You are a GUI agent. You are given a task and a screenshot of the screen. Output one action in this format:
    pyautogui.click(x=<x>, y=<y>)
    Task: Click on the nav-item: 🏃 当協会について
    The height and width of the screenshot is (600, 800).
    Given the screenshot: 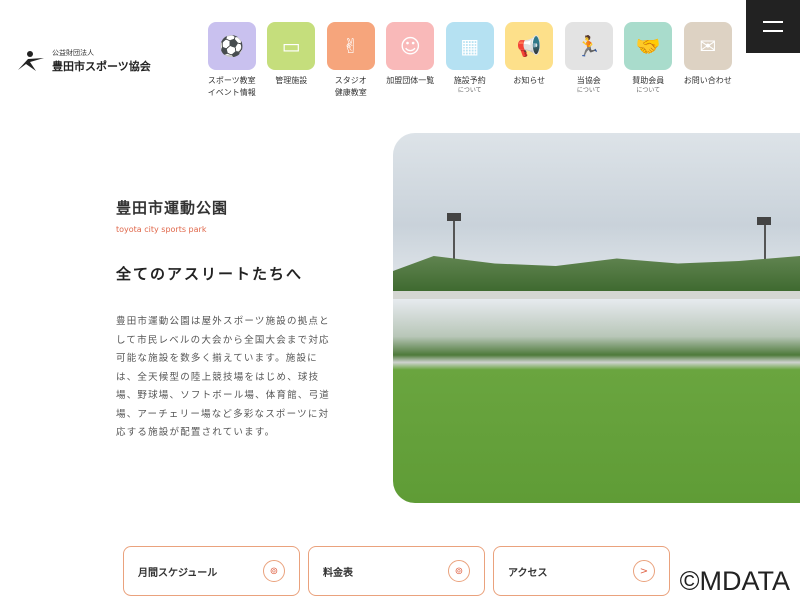 What is the action you would take?
    pyautogui.click(x=589, y=60)
    